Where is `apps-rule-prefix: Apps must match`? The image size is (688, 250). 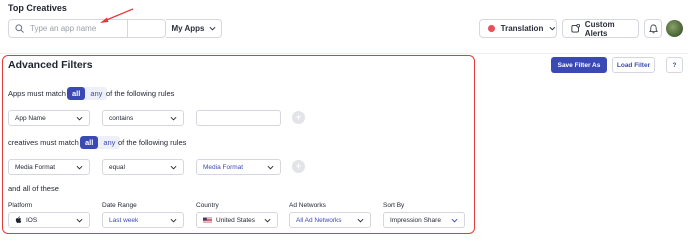 apps-rule-prefix: Apps must match is located at coordinates (37, 93).